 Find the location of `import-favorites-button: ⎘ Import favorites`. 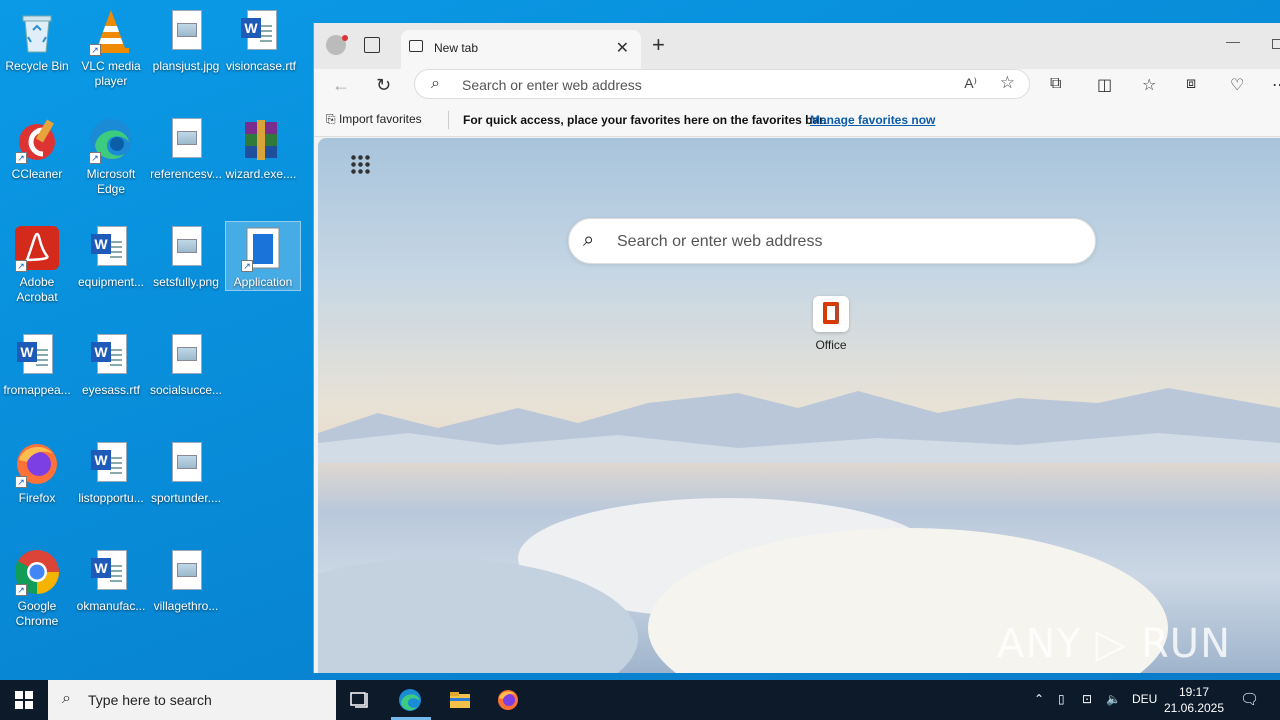

import-favorites-button: ⎘ Import favorites is located at coordinates (374, 119).